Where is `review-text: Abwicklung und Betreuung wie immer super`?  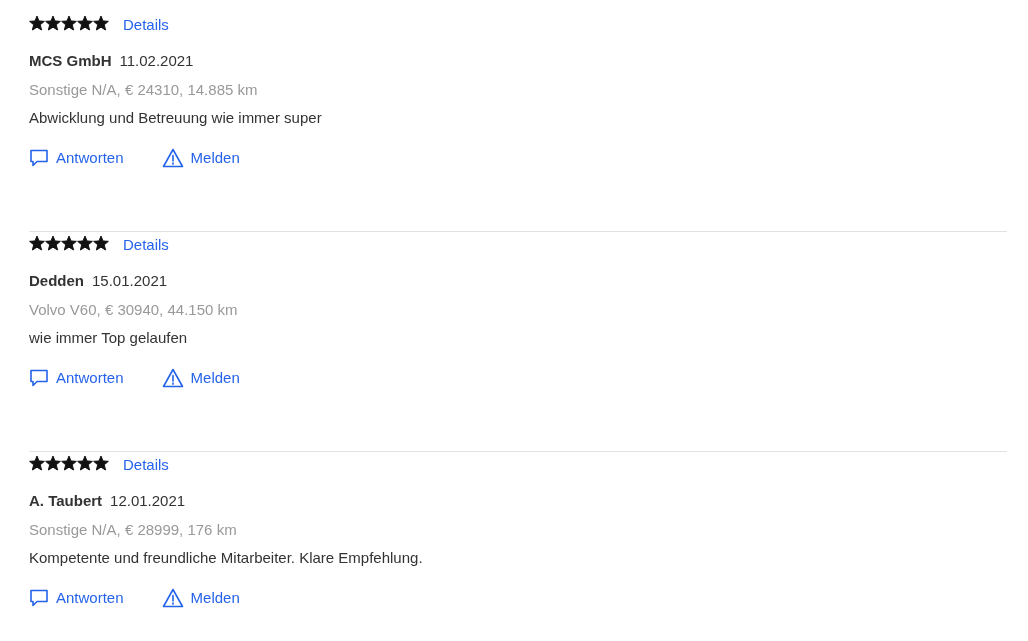
review-text: Abwicklung und Betreuung wie immer super is located at coordinates (176, 117).